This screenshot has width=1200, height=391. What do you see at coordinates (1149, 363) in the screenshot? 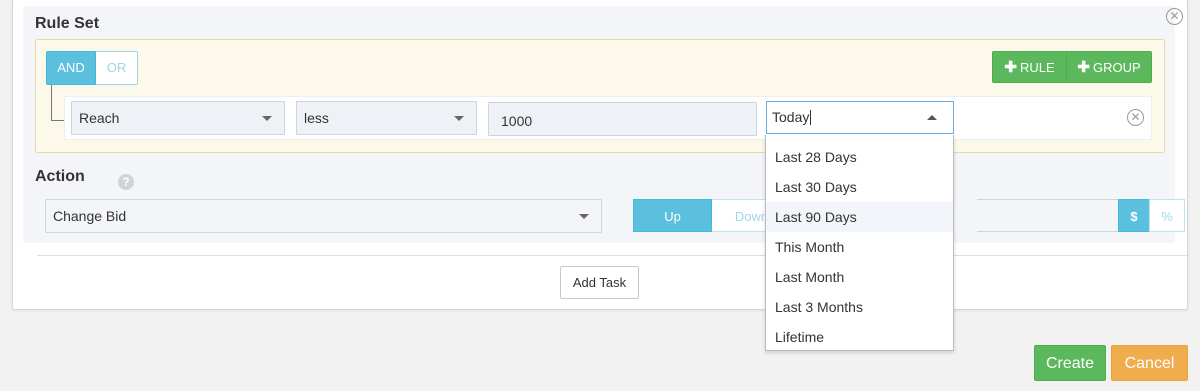
I see `cancel-button: Cancel` at bounding box center [1149, 363].